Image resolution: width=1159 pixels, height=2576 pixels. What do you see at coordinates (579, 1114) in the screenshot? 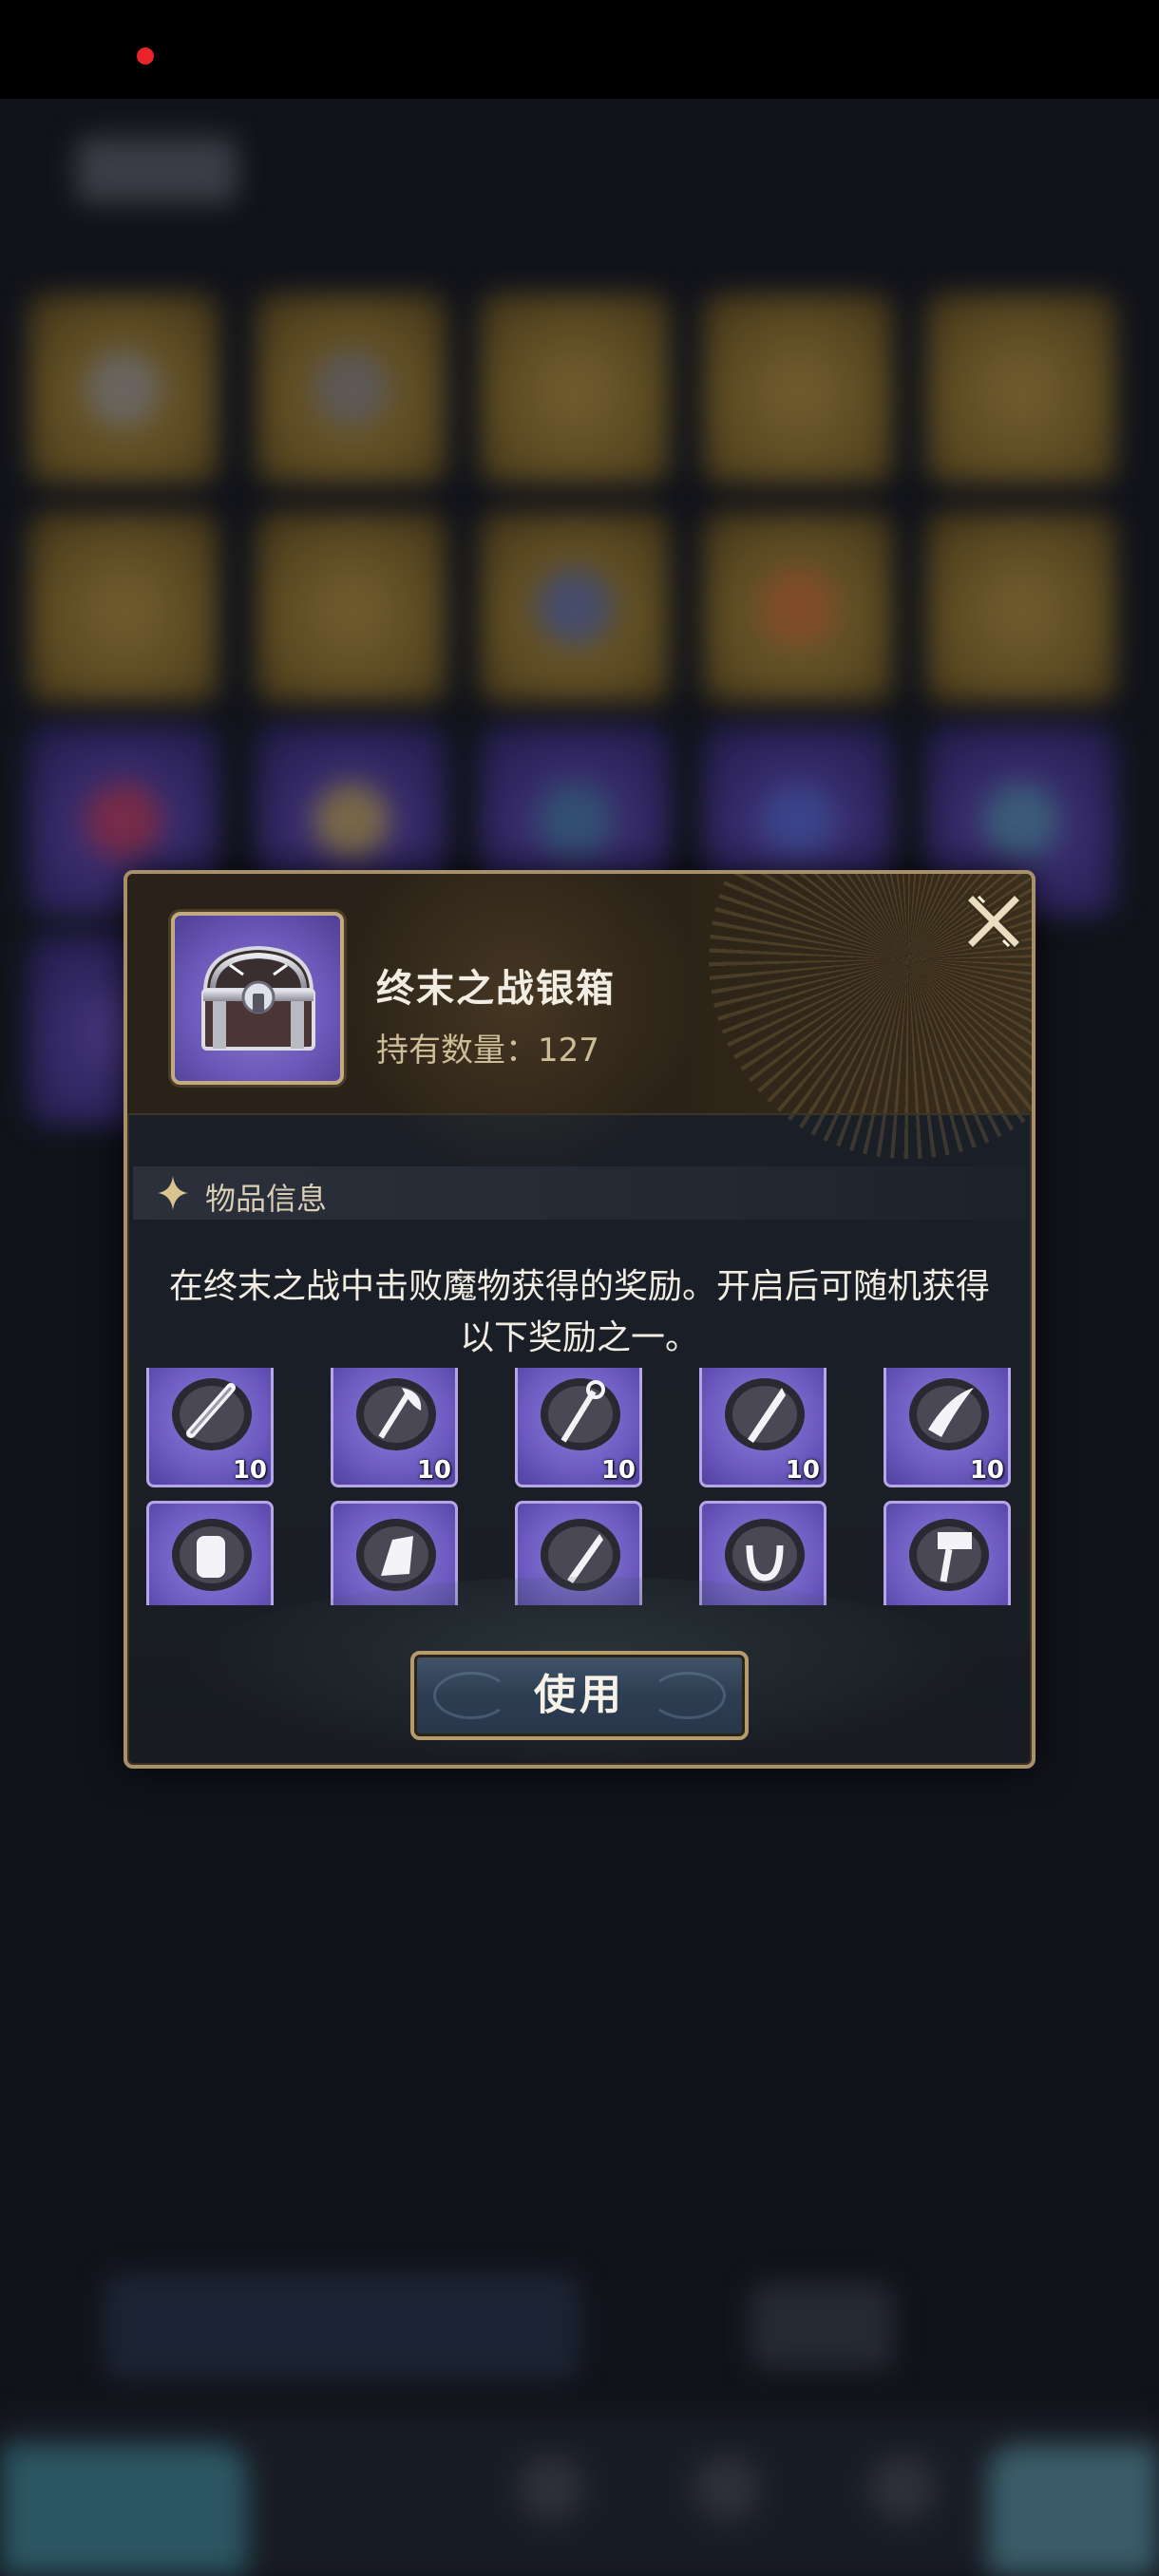
I see `header-divider` at bounding box center [579, 1114].